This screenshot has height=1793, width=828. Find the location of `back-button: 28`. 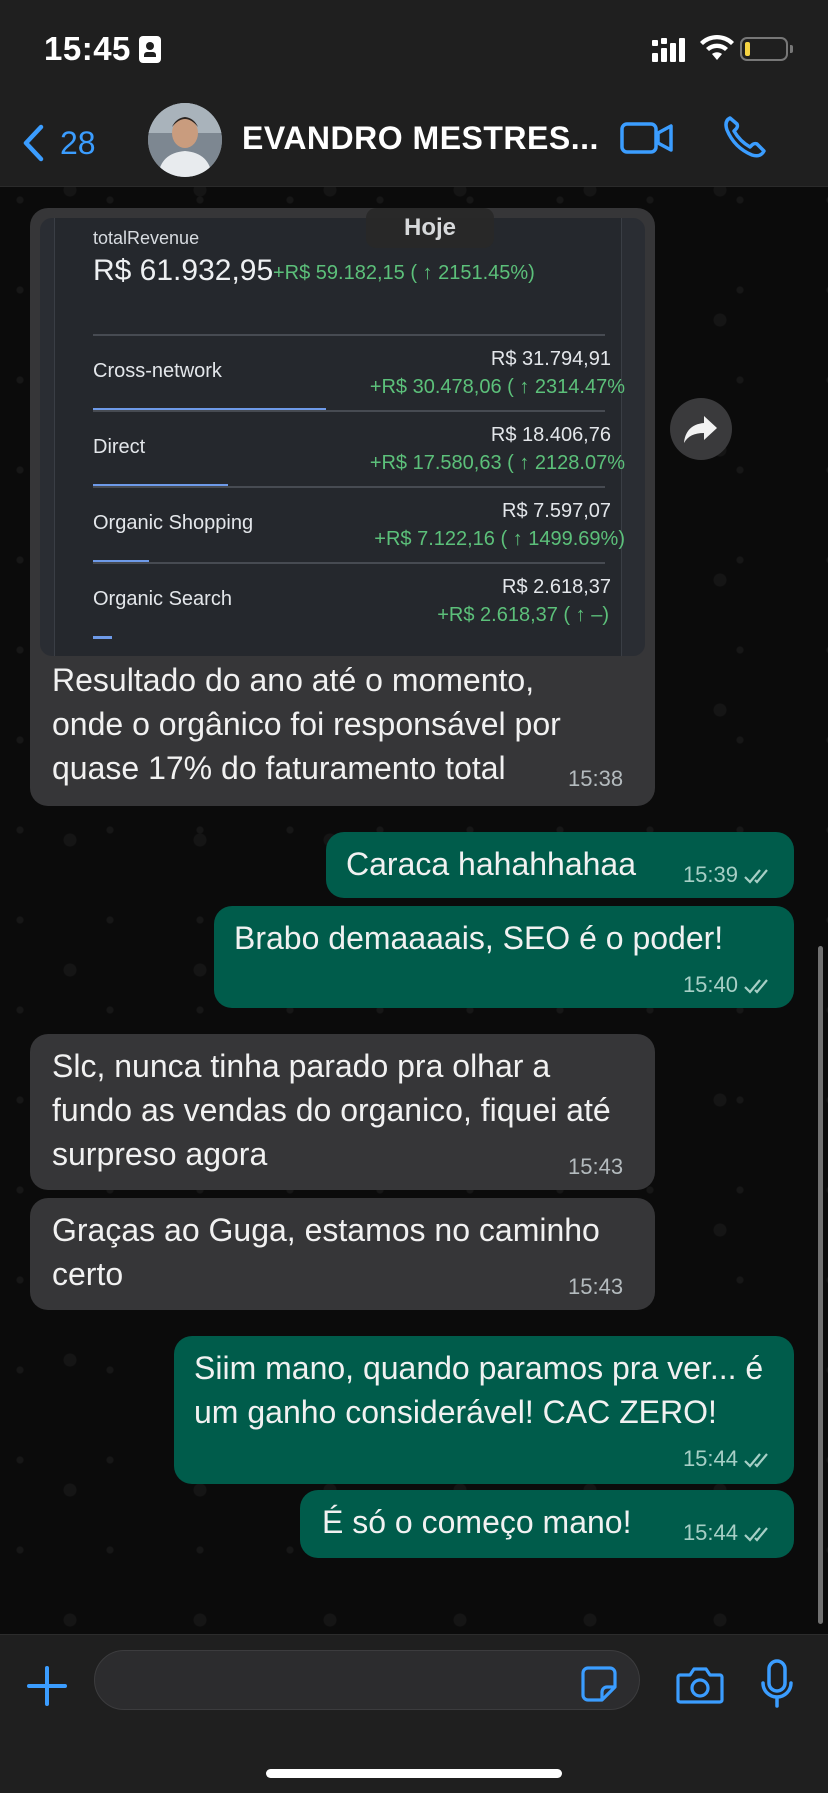

back-button: 28 is located at coordinates (59, 143).